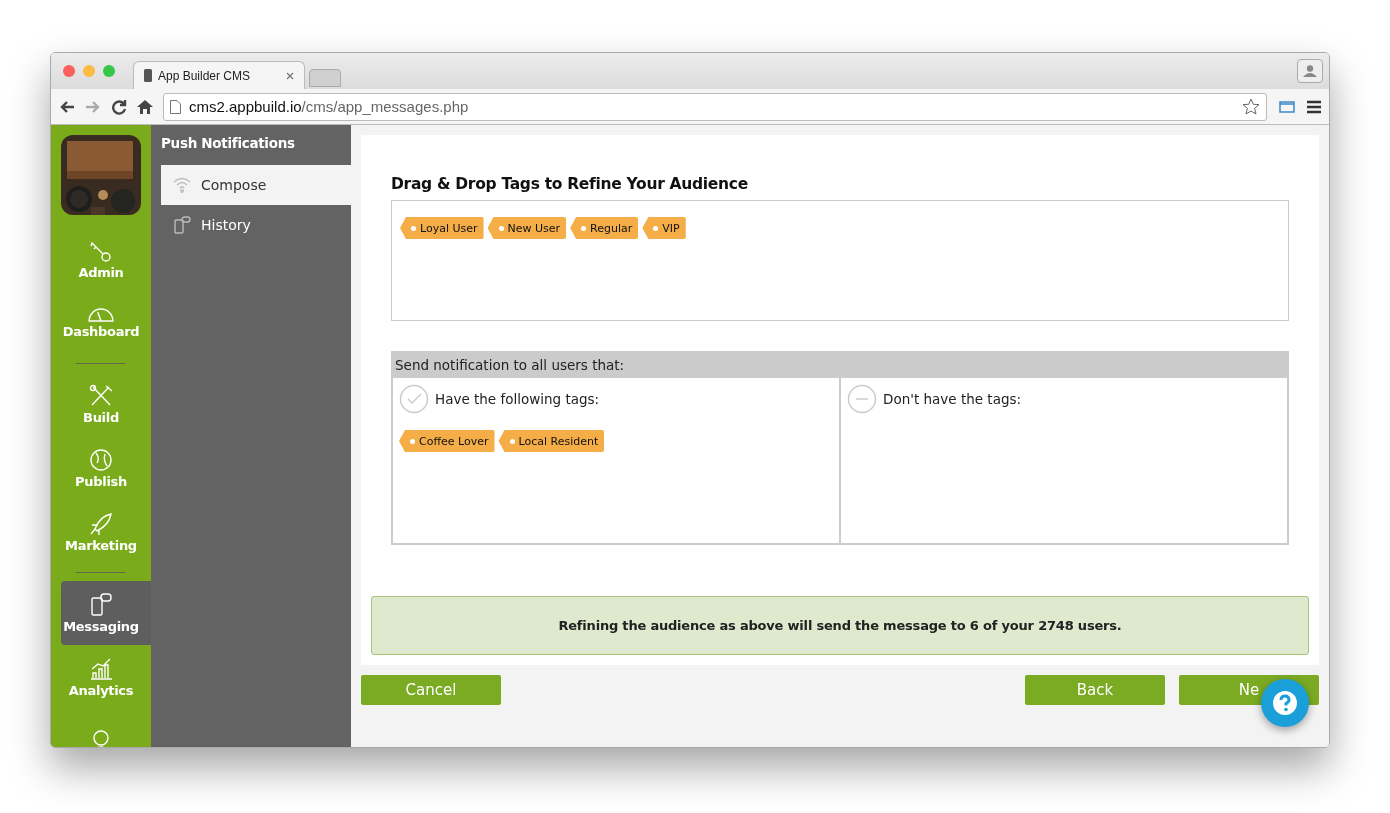 The height and width of the screenshot is (813, 1390). Describe the element at coordinates (148, 75) in the screenshot. I see `phone-icon` at that location.